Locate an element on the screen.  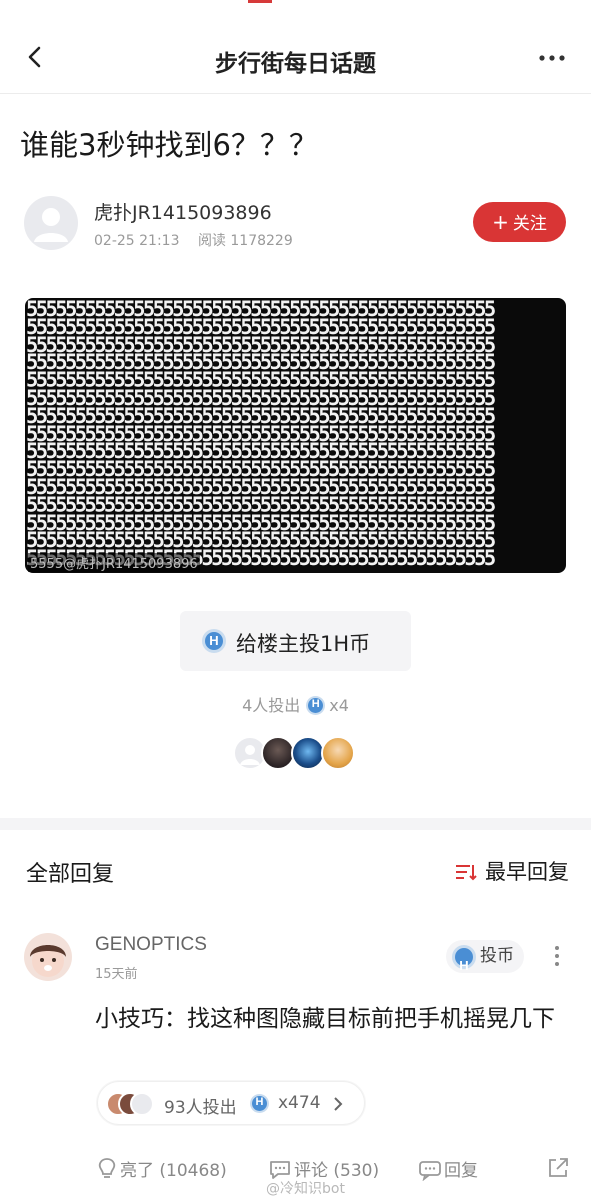
give-coin-button: H 给楼主投1H币 is located at coordinates (295, 641).